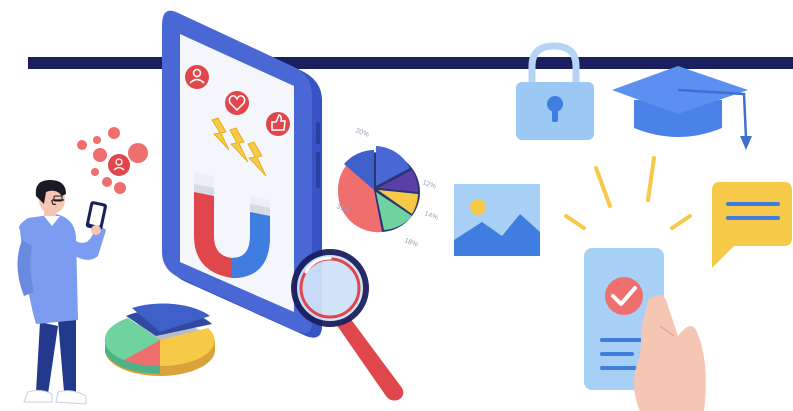  I want to click on checkmark-icon, so click(624, 296).